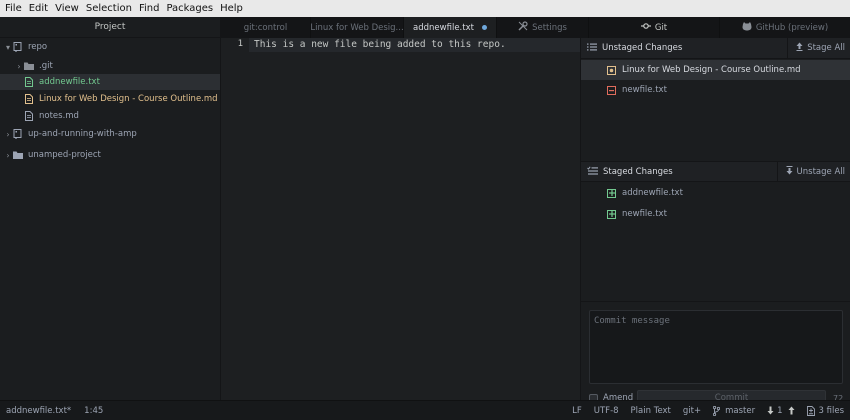 This screenshot has width=850, height=420. What do you see at coordinates (38, 47) in the screenshot?
I see `tree-item-label: repo` at bounding box center [38, 47].